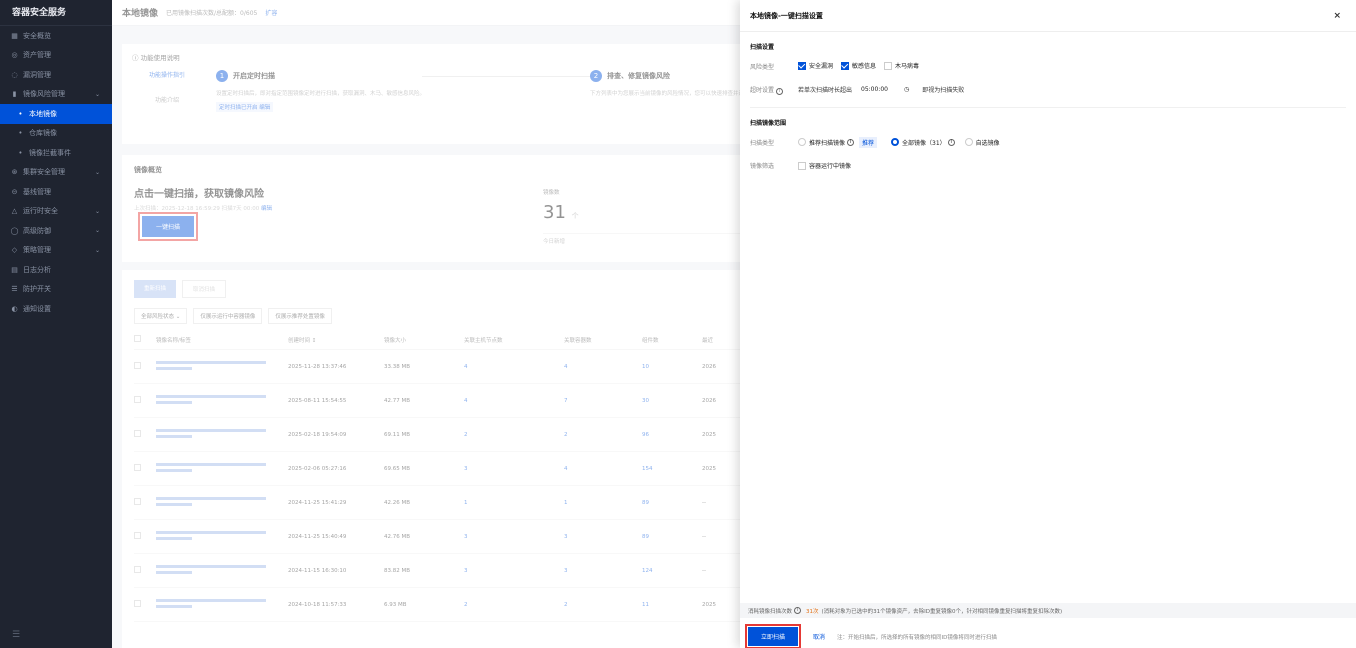 This screenshot has width=1356, height=648. Describe the element at coordinates (167, 99) in the screenshot. I see `guide-intro-link: 功能介绍` at that location.